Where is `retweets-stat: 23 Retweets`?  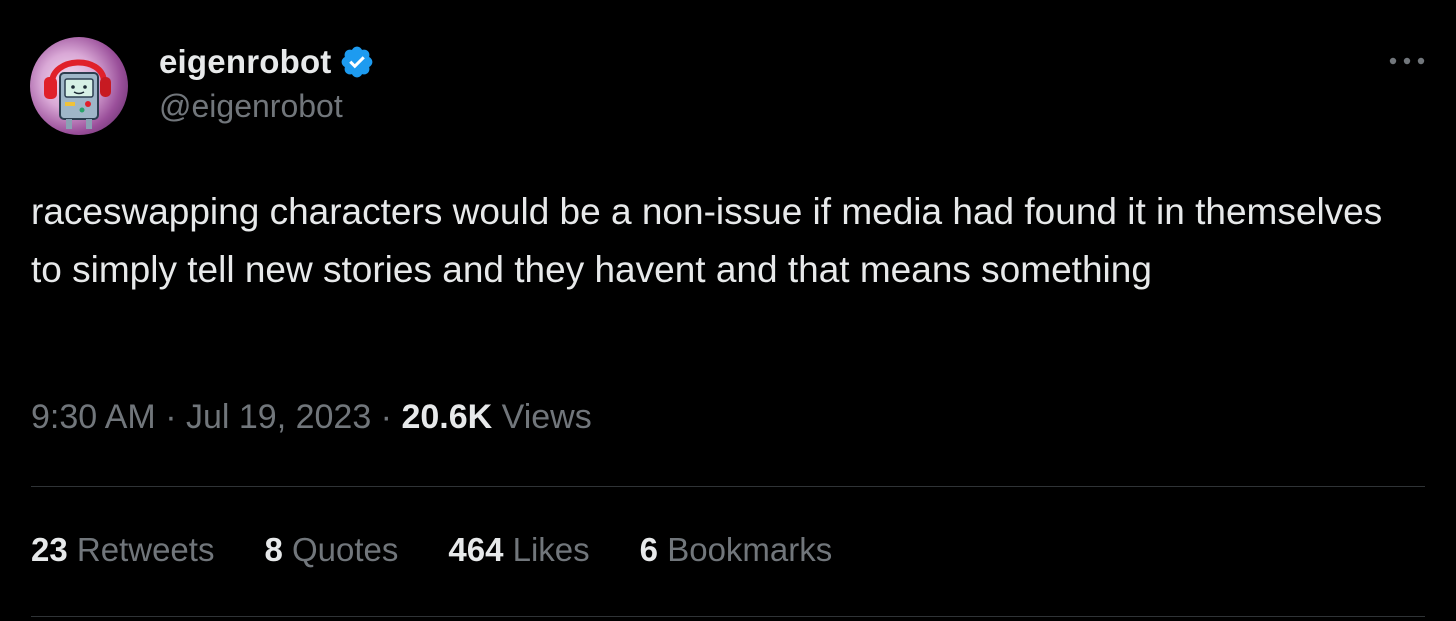
retweets-stat: 23 Retweets is located at coordinates (122, 550).